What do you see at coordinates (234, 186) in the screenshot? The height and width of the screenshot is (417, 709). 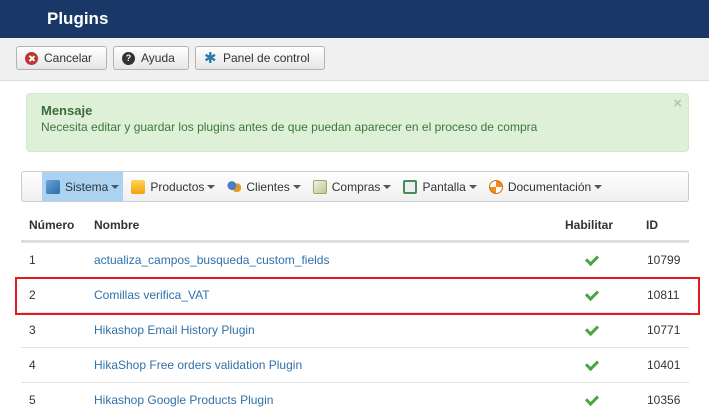 I see `users-icon` at bounding box center [234, 186].